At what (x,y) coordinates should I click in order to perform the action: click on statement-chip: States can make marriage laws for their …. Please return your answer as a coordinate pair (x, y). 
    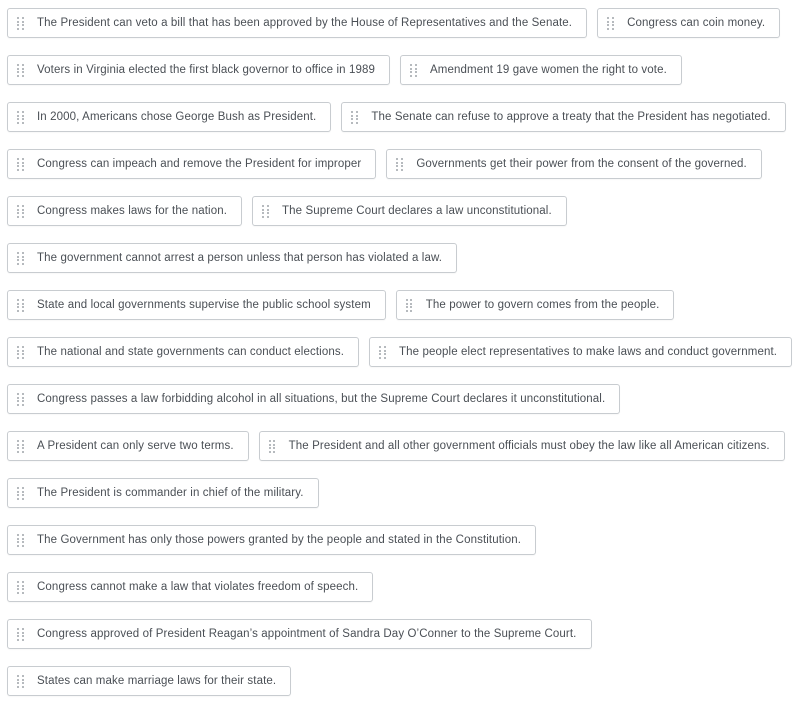
    Looking at the image, I should click on (149, 681).